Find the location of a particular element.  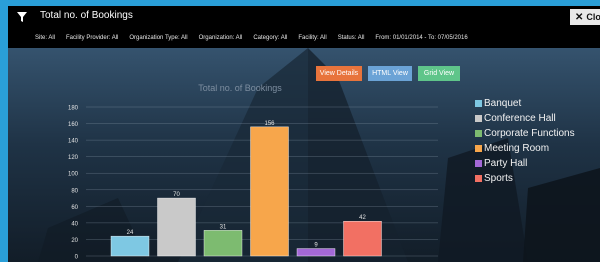

y-tick-label: 40 is located at coordinates (74, 224).